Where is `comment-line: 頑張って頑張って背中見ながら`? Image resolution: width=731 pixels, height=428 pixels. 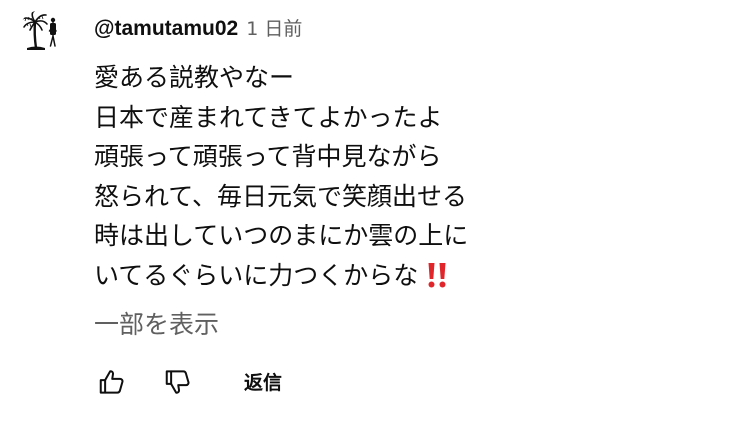 comment-line: 頑張って頑張って背中見ながら is located at coordinates (268, 156).